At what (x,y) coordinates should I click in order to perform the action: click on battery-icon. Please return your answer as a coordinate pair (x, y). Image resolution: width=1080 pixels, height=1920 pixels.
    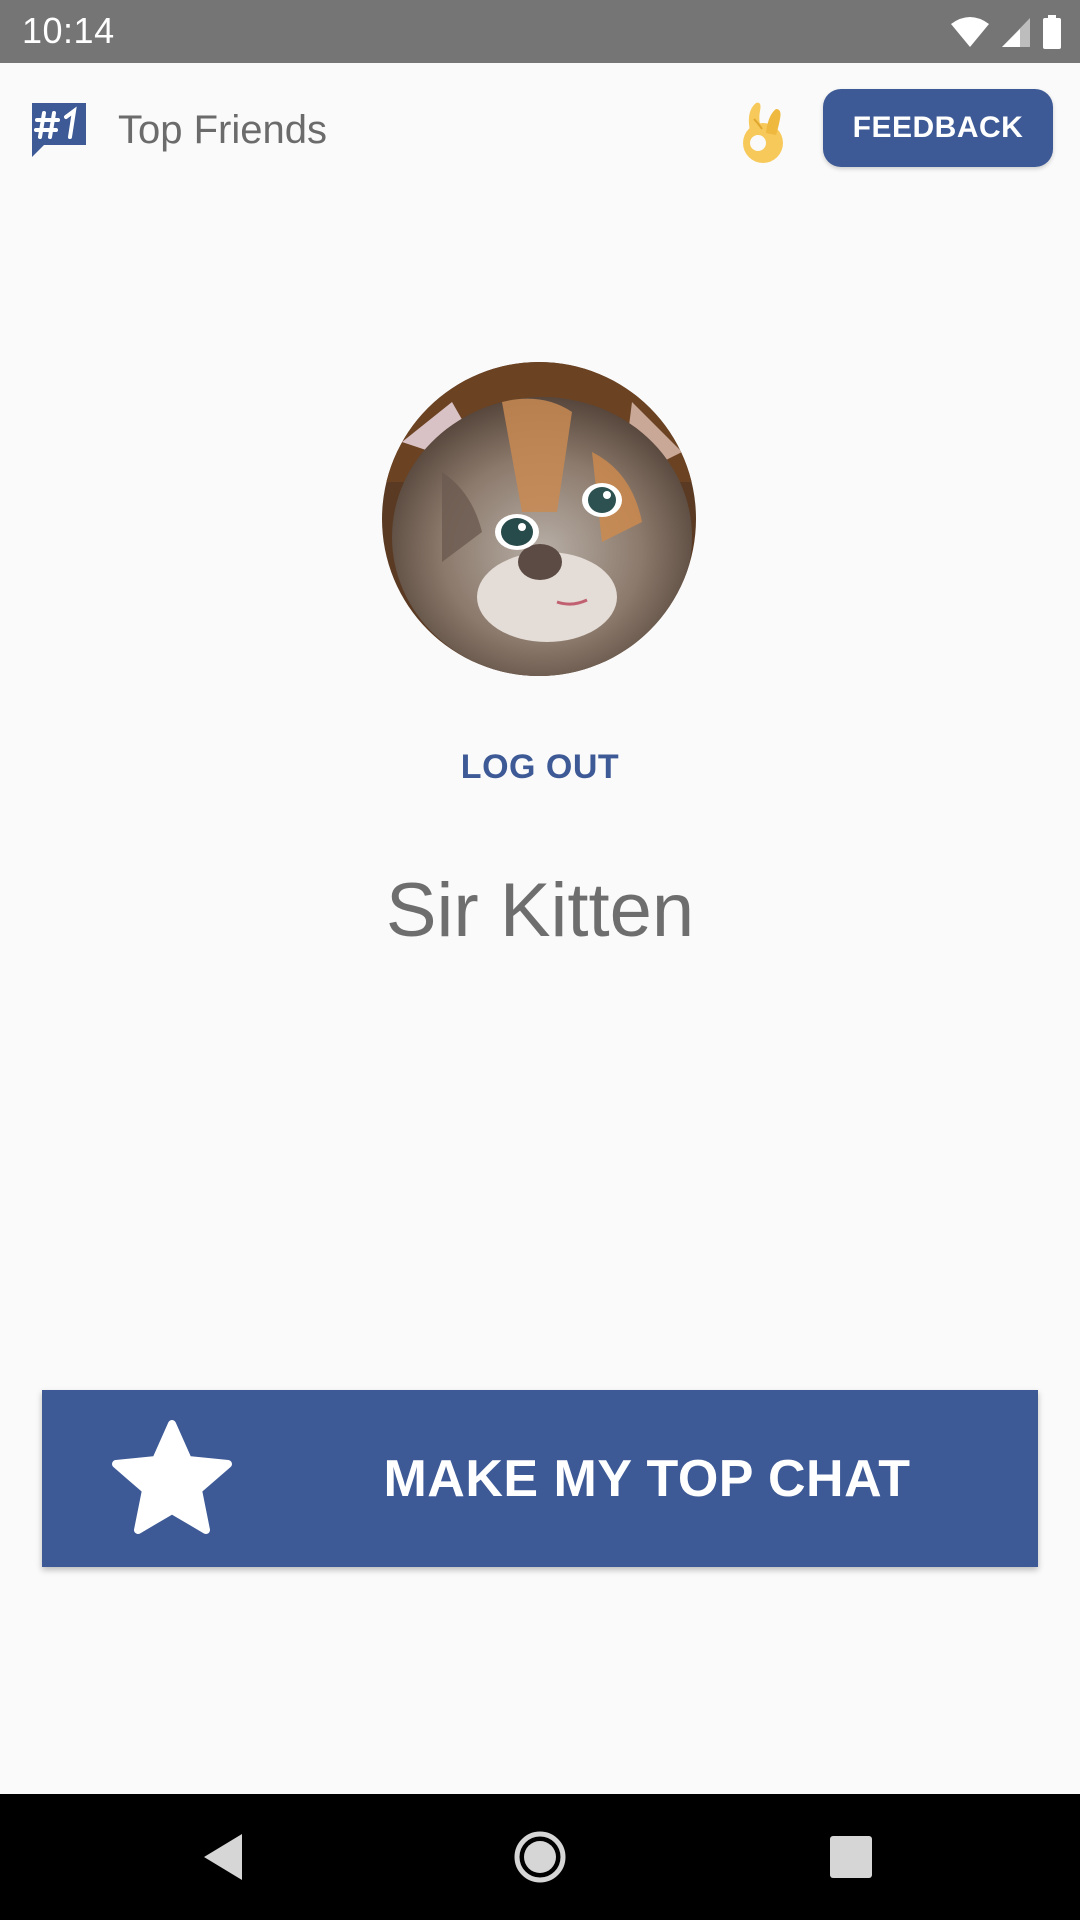
    Looking at the image, I should click on (1052, 32).